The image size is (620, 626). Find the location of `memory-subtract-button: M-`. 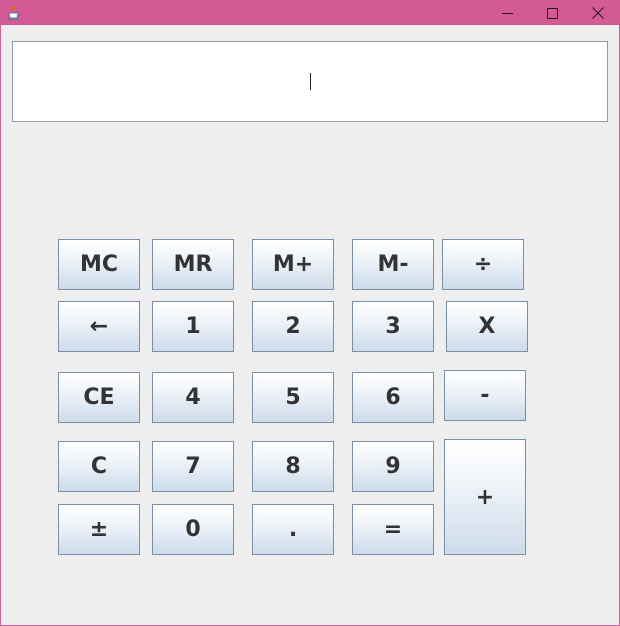

memory-subtract-button: M- is located at coordinates (393, 264).